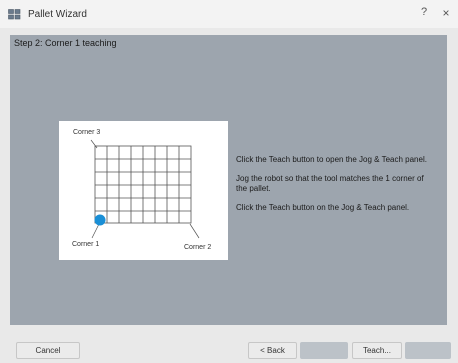 The height and width of the screenshot is (363, 458). I want to click on pallet-wizard-app-icon, so click(15, 14).